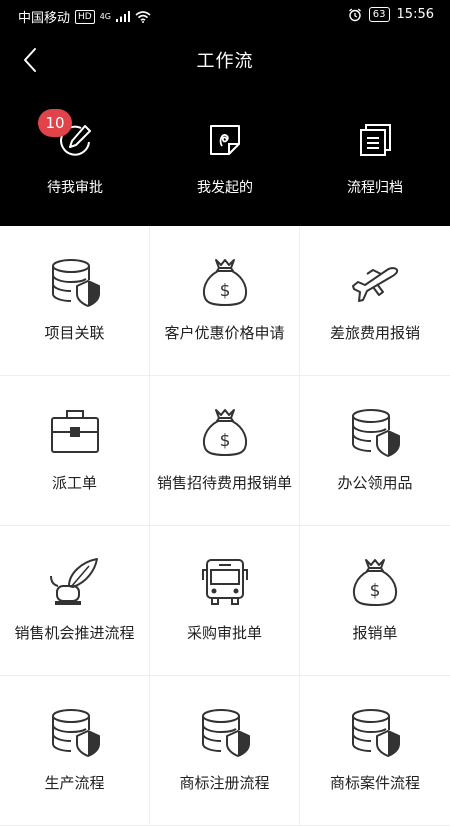 The height and width of the screenshot is (826, 450). I want to click on workflow-item-travel-reimbursement: 差旅费用报销, so click(375, 301).